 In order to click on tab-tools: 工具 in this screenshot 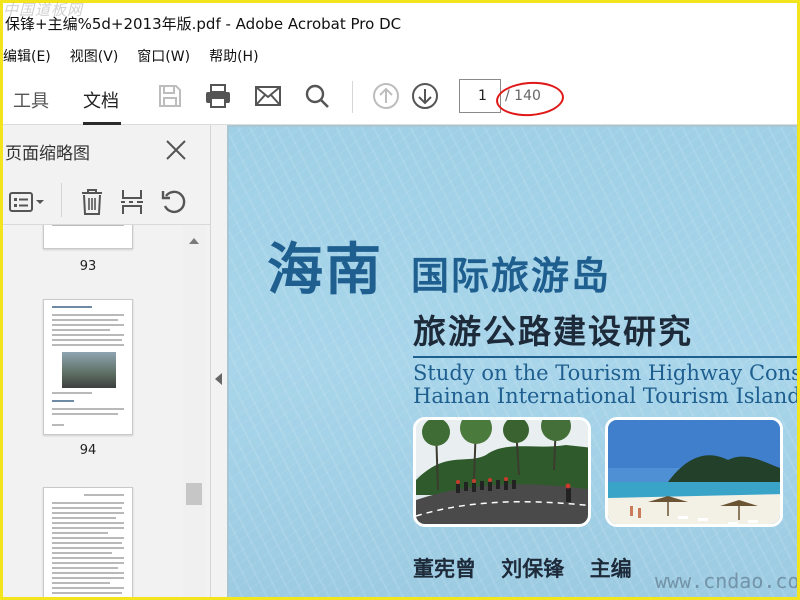, I will do `click(31, 100)`.